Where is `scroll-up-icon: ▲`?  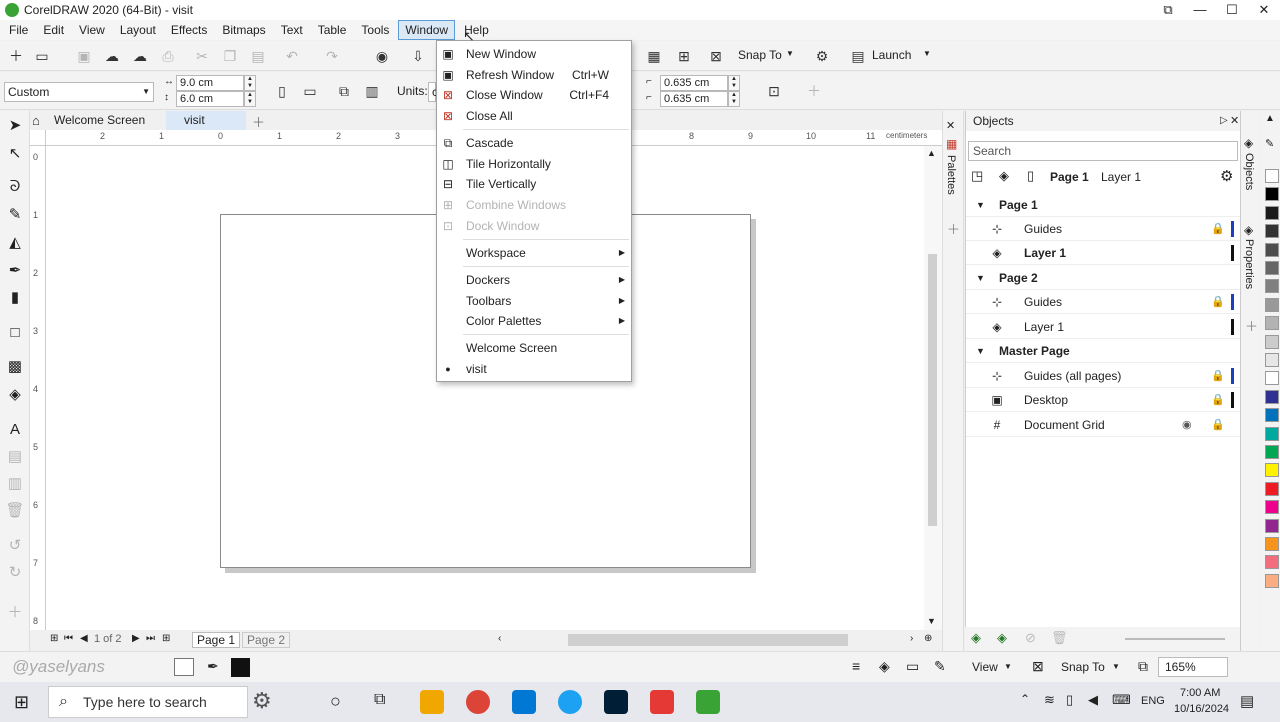 scroll-up-icon: ▲ is located at coordinates (931, 153).